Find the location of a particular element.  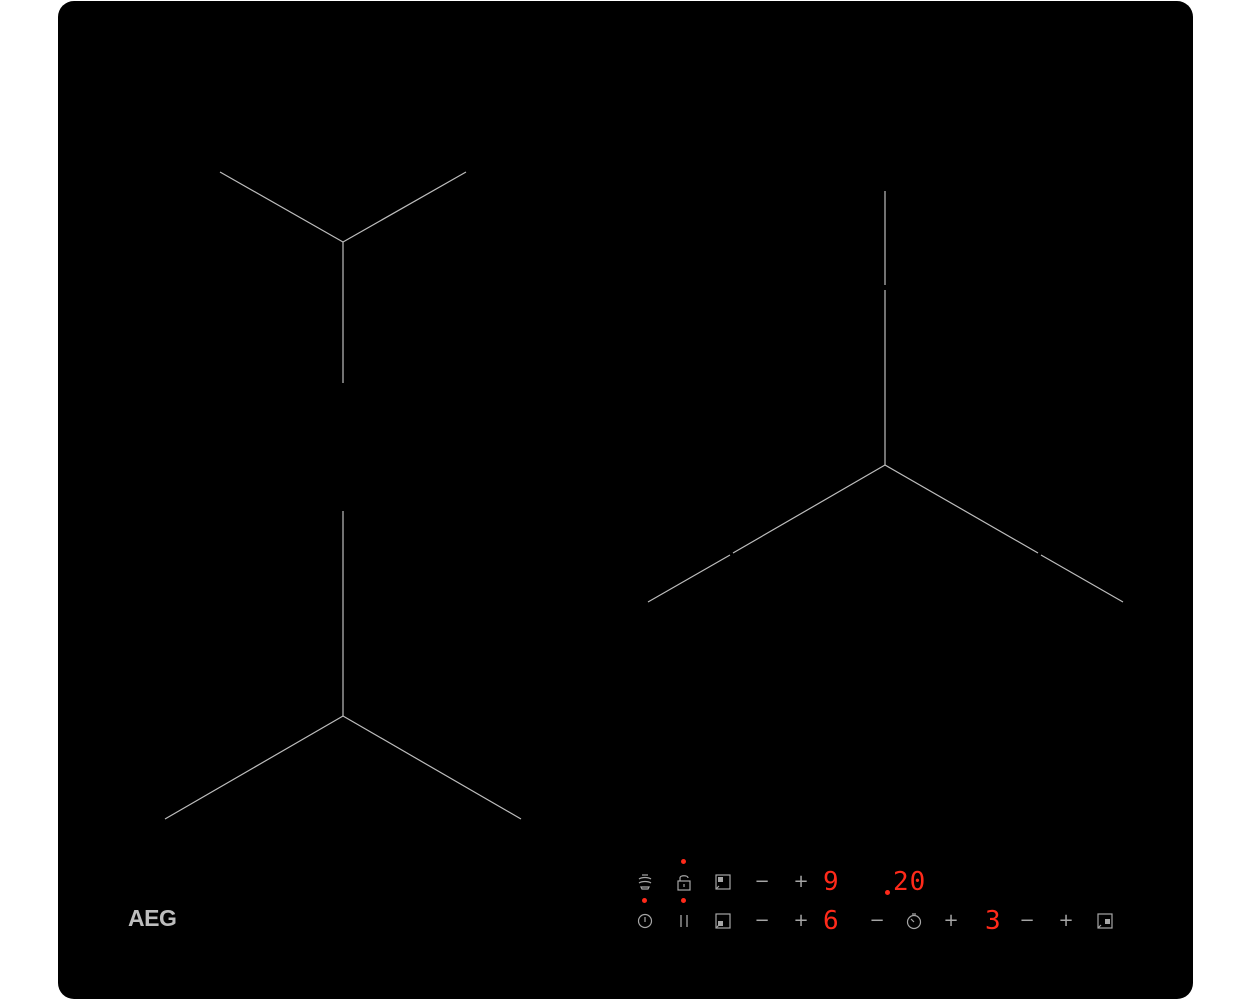

zone-c-plus-button: + is located at coordinates (1066, 921).